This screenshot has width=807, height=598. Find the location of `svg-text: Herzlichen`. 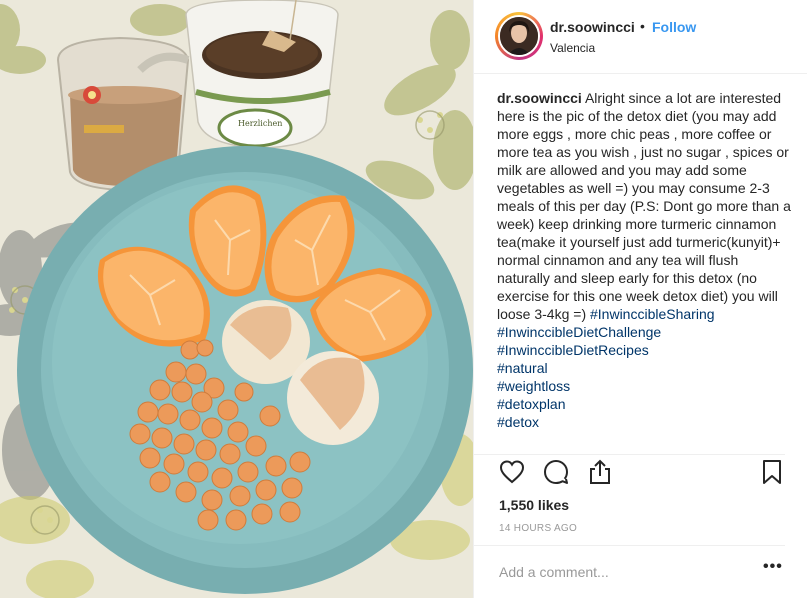

svg-text: Herzlichen is located at coordinates (260, 123).